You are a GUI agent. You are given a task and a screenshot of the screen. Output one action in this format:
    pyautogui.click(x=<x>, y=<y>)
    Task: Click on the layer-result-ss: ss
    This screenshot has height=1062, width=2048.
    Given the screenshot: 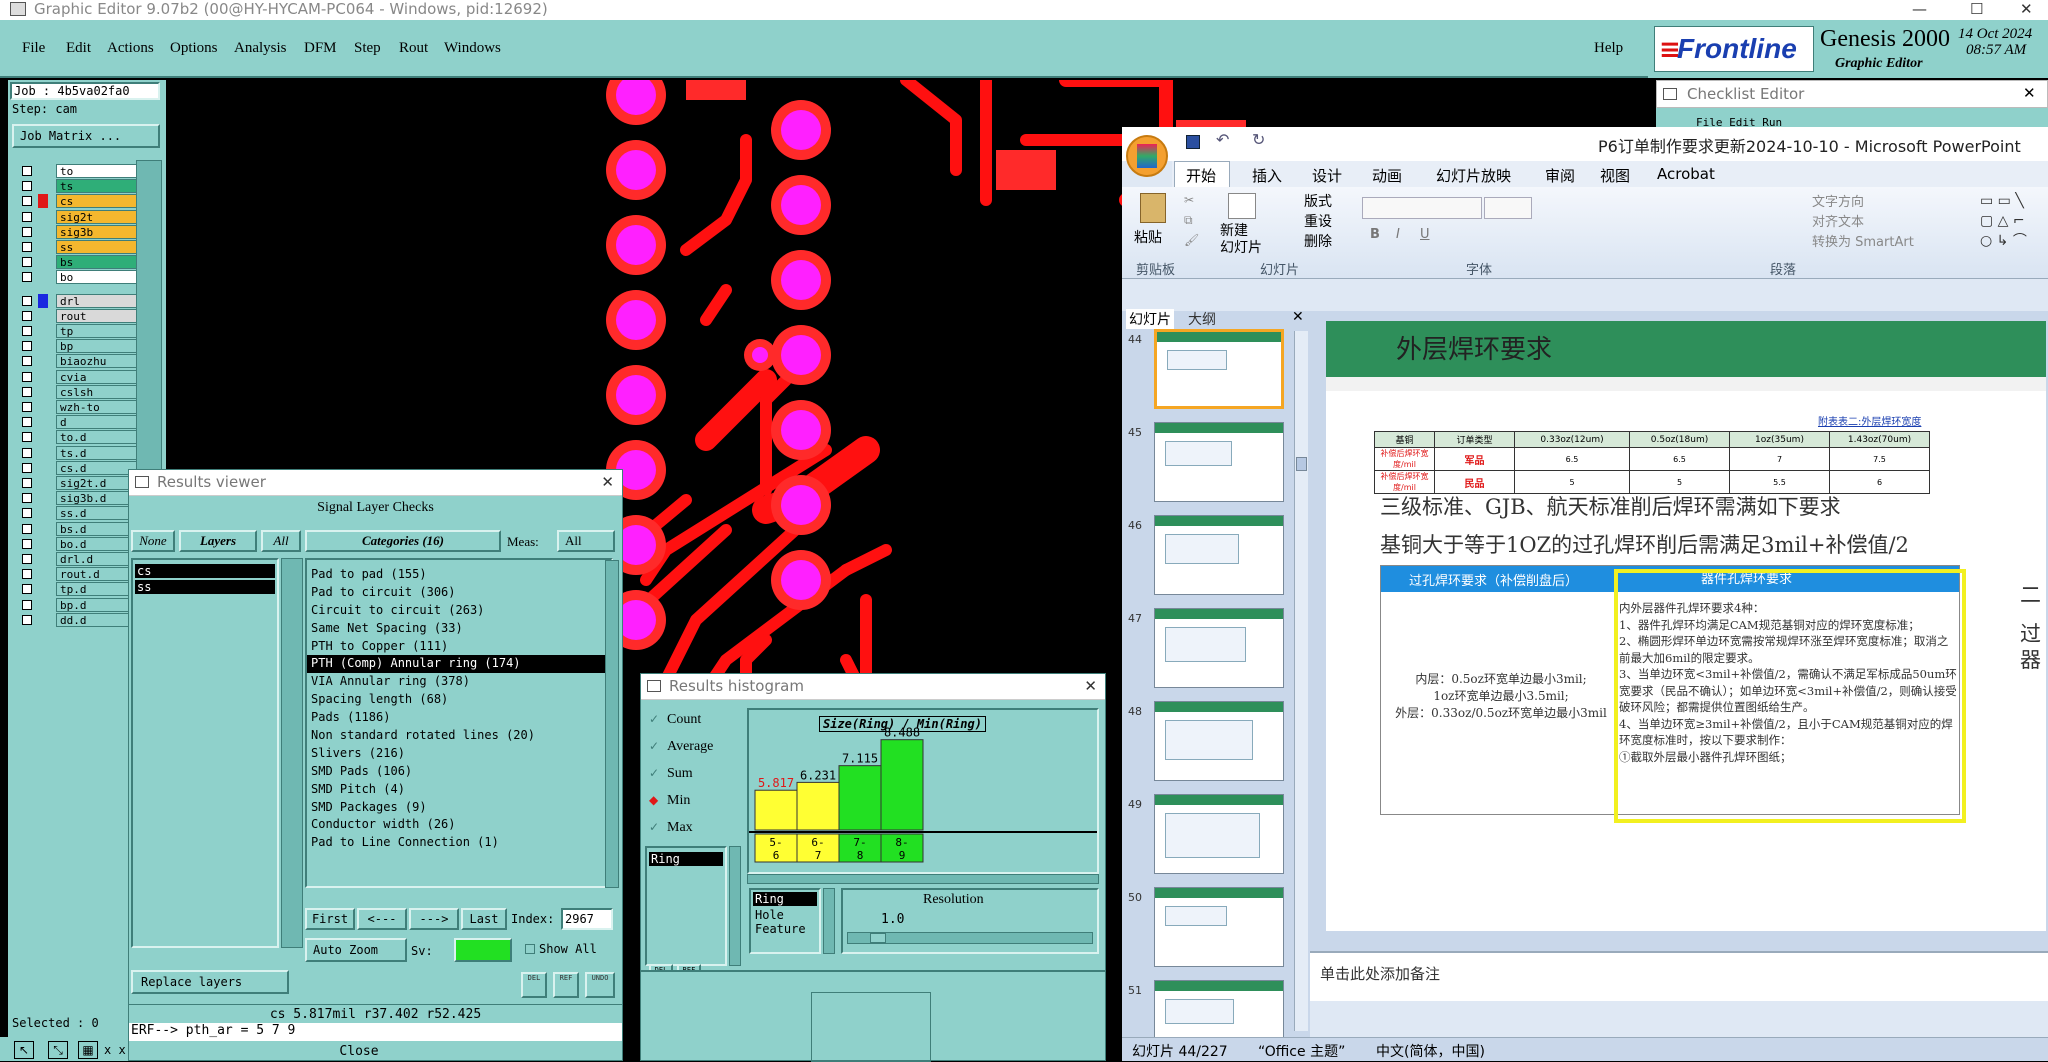 What is the action you would take?
    pyautogui.click(x=205, y=587)
    